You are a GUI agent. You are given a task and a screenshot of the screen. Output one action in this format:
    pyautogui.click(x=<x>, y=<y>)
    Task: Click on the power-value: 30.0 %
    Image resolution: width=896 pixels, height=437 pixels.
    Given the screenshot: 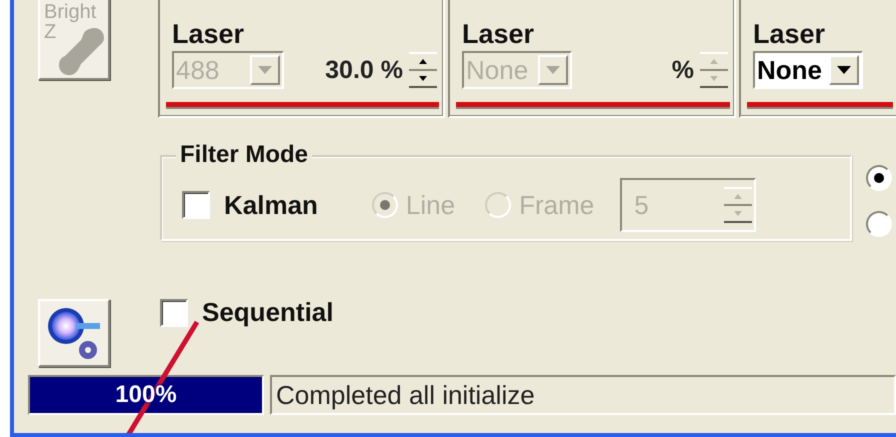 What is the action you would take?
    pyautogui.click(x=364, y=70)
    